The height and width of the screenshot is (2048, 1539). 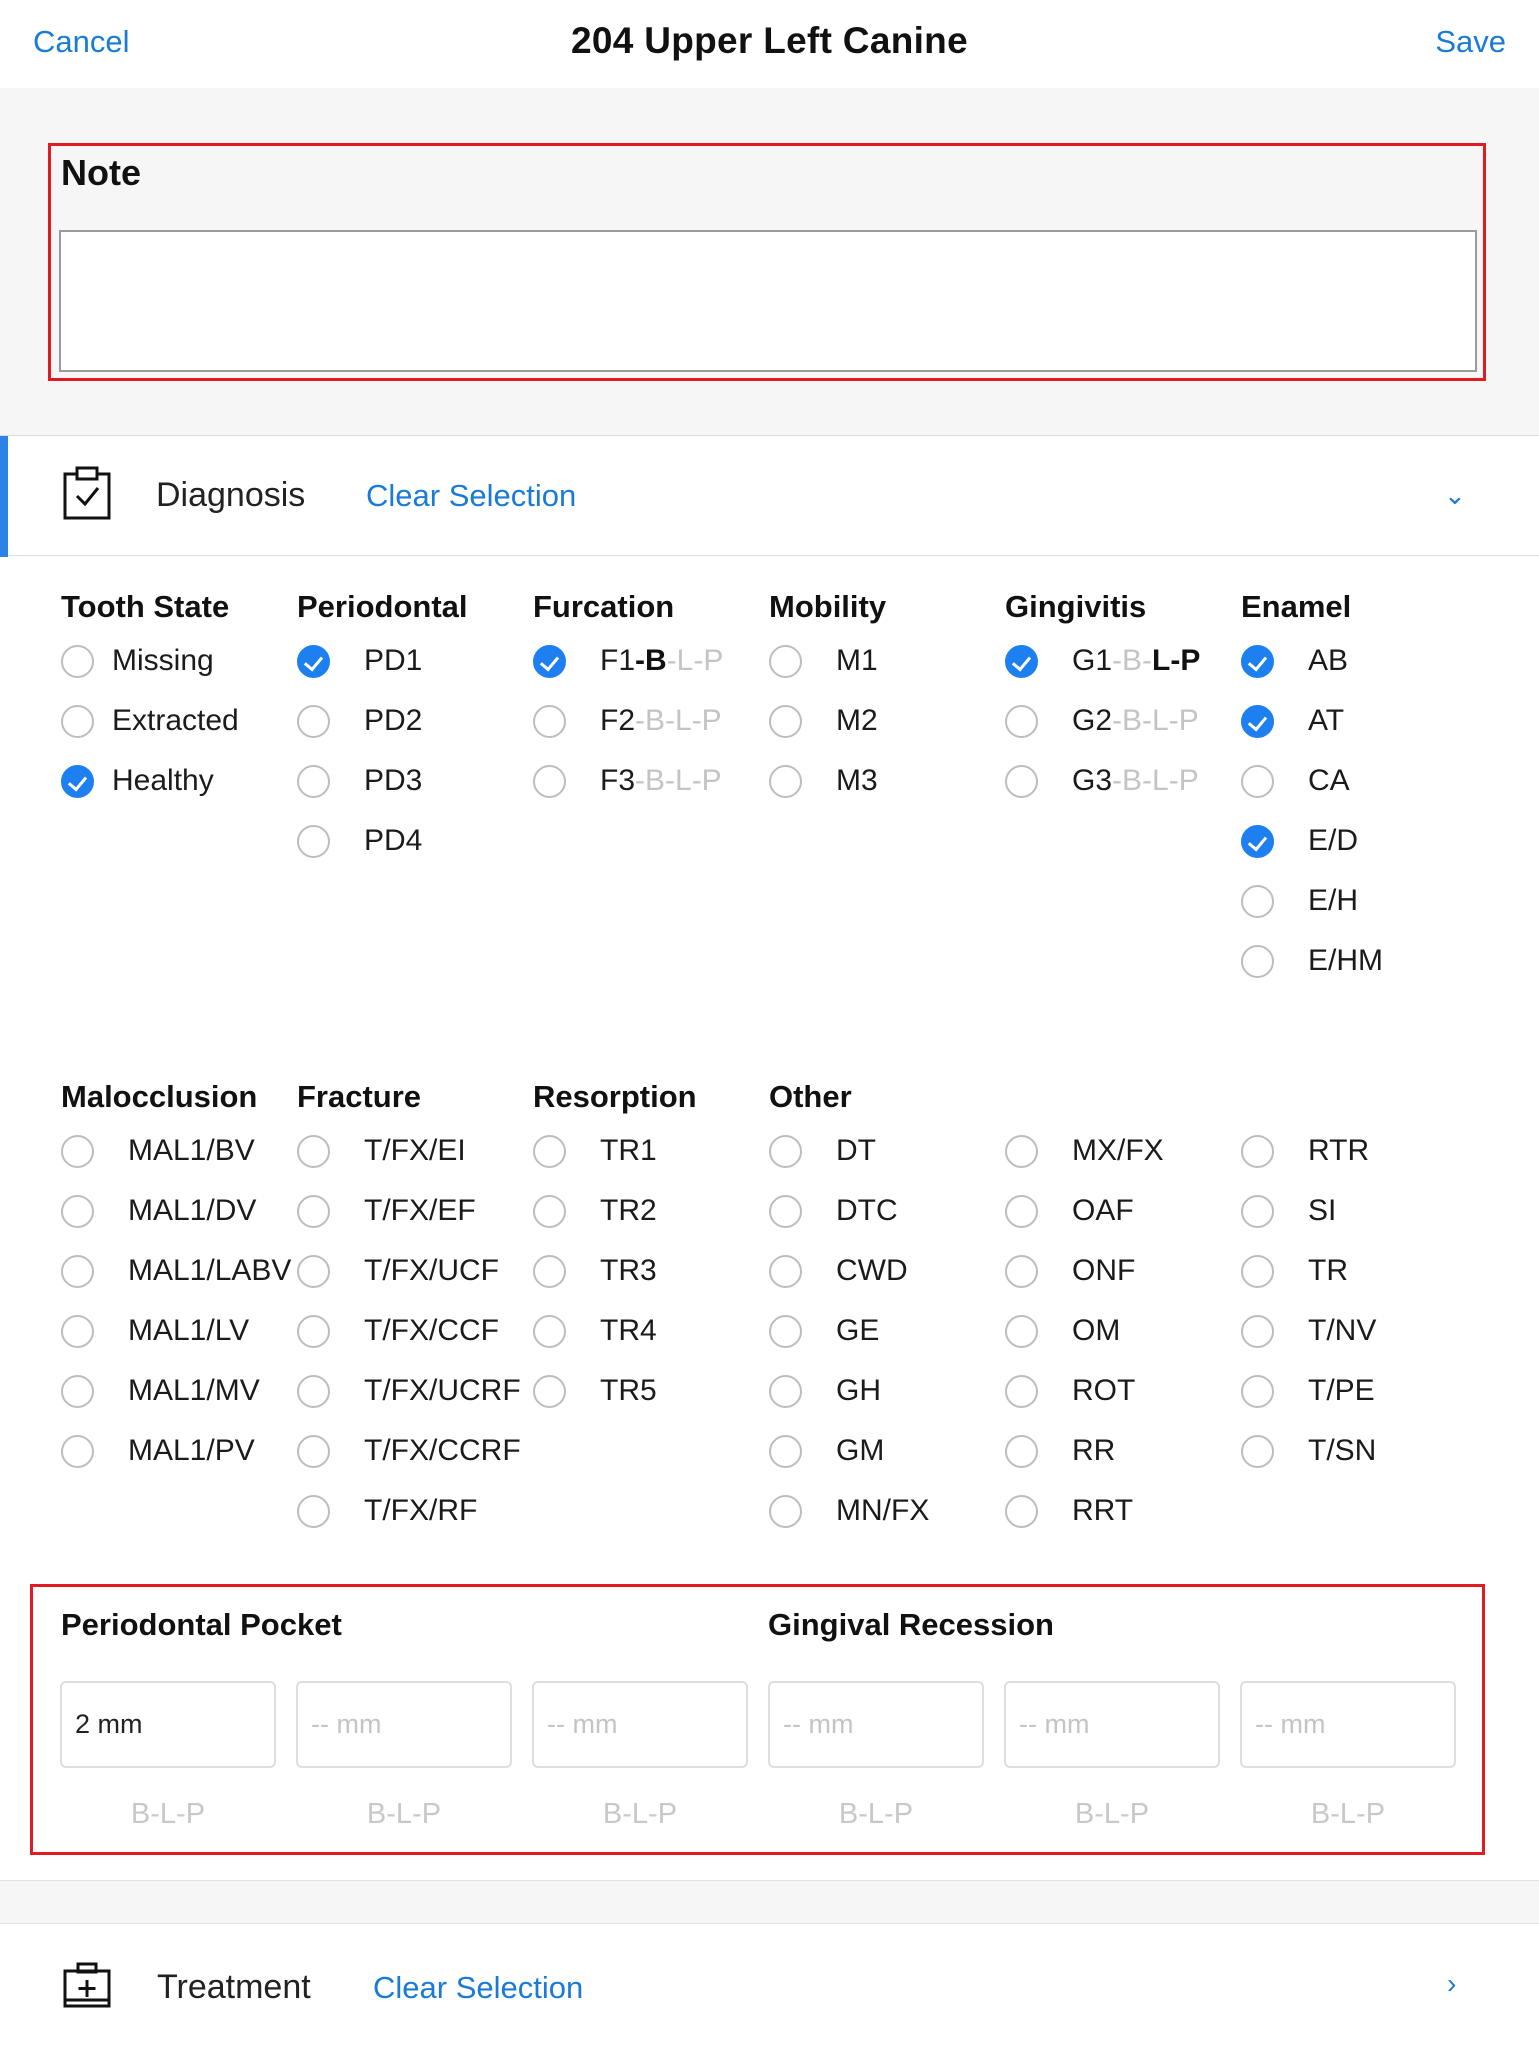 What do you see at coordinates (1070, 1271) in the screenshot?
I see `option-onf: ONF` at bounding box center [1070, 1271].